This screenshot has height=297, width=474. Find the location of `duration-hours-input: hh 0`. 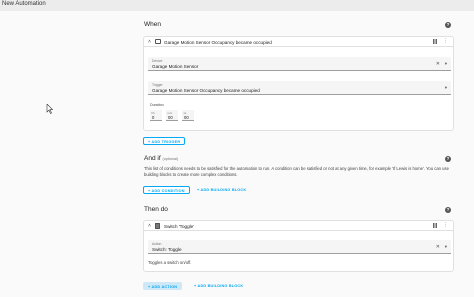

duration-hours-input: hh 0 is located at coordinates (156, 115).